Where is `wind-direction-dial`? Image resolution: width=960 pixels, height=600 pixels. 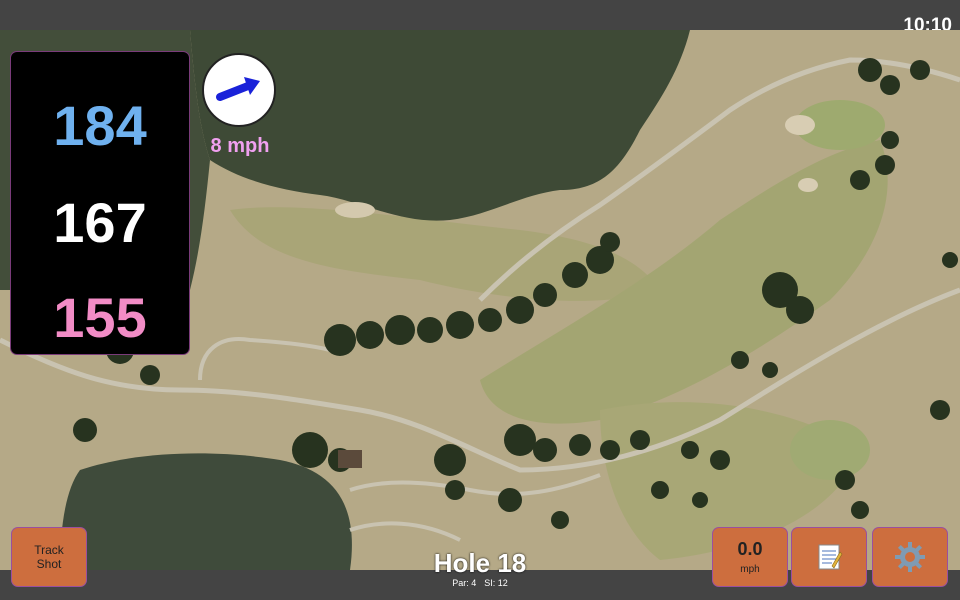
wind-direction-dial is located at coordinates (239, 90).